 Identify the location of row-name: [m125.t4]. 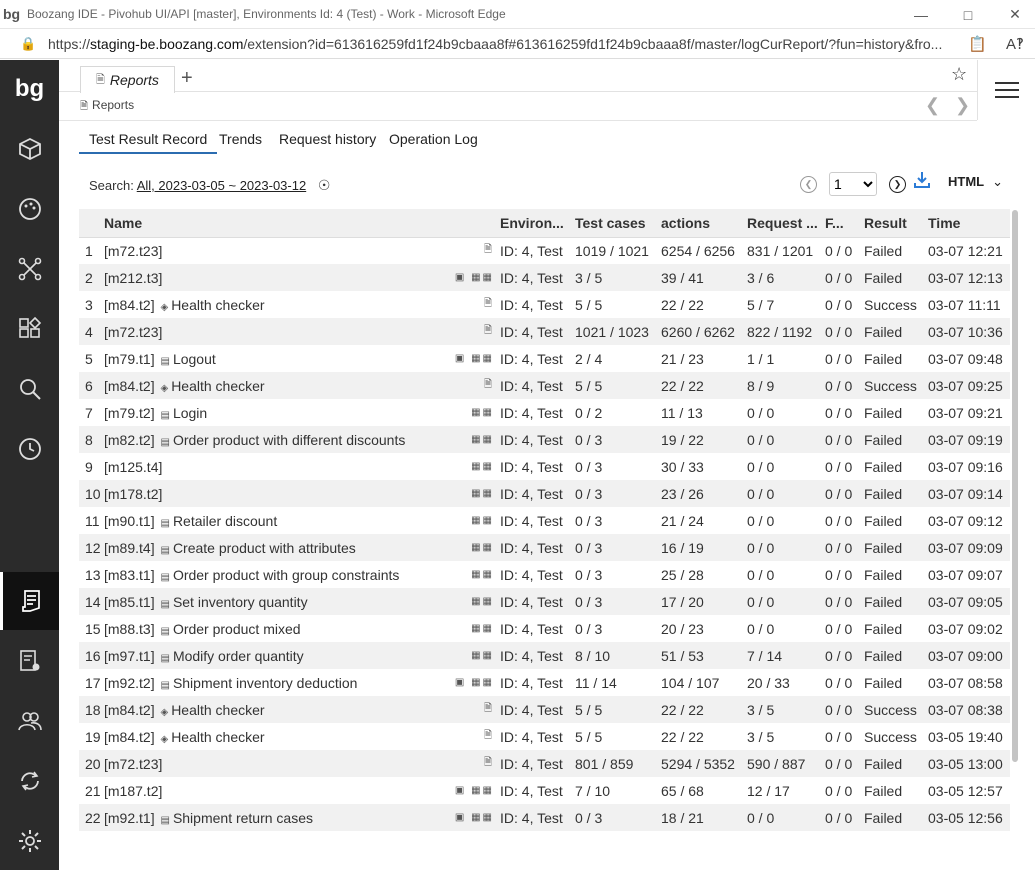
(257, 466).